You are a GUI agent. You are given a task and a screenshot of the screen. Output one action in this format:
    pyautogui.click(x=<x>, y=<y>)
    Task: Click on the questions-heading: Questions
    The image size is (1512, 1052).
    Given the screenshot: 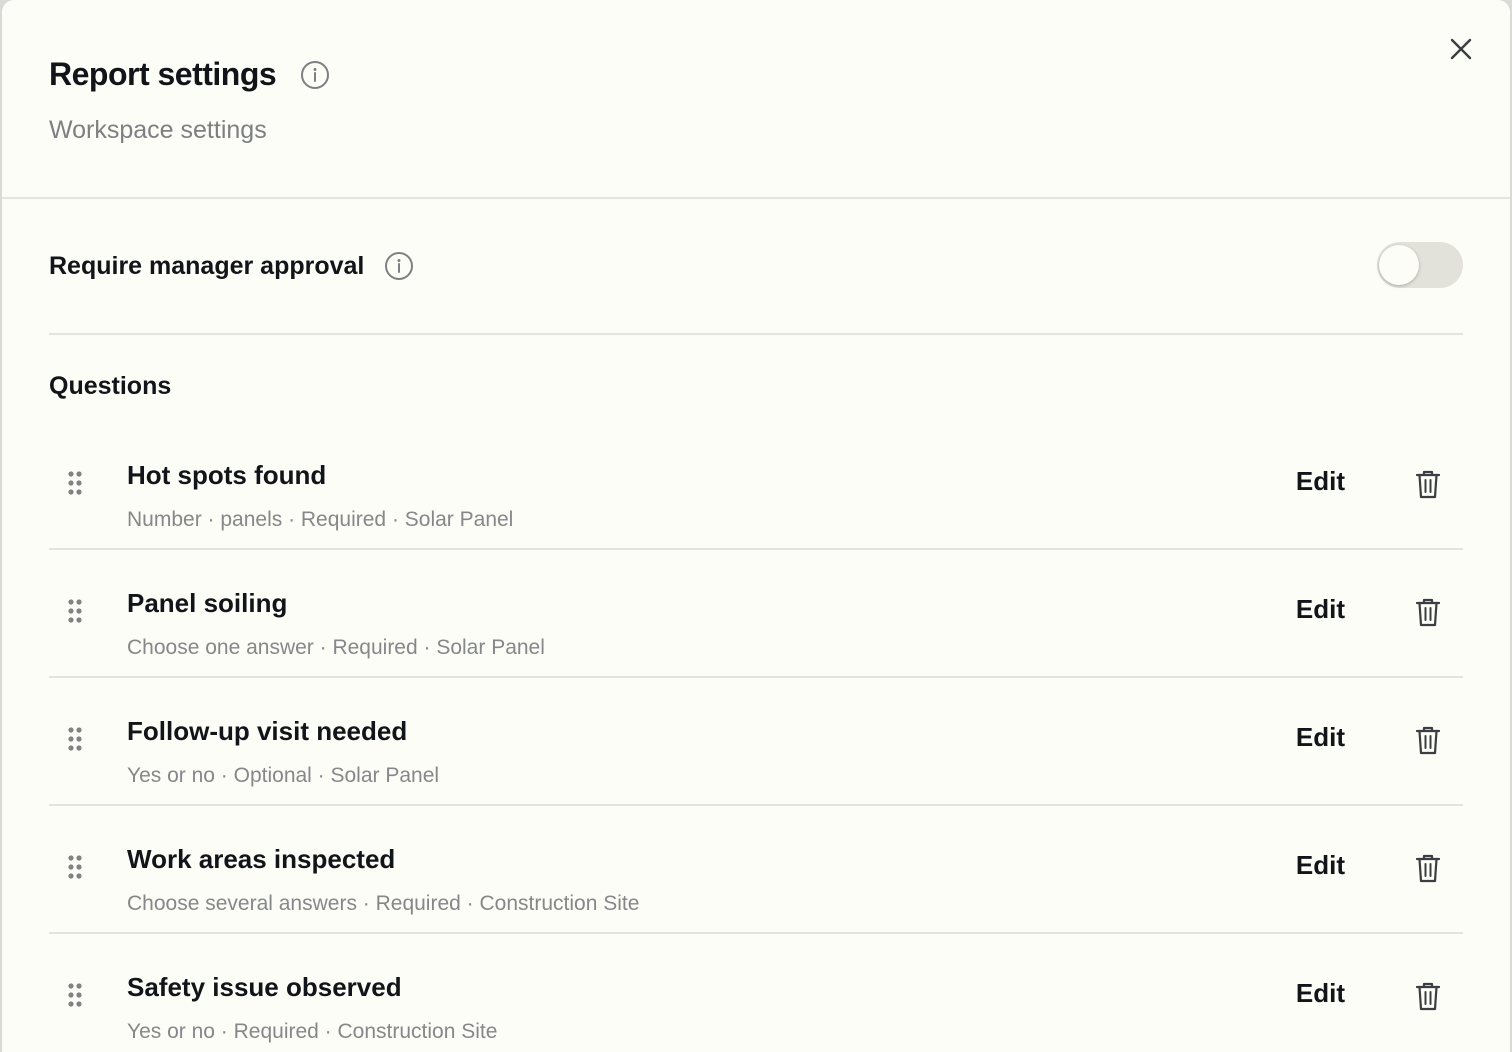 What is the action you would take?
    pyautogui.click(x=110, y=386)
    